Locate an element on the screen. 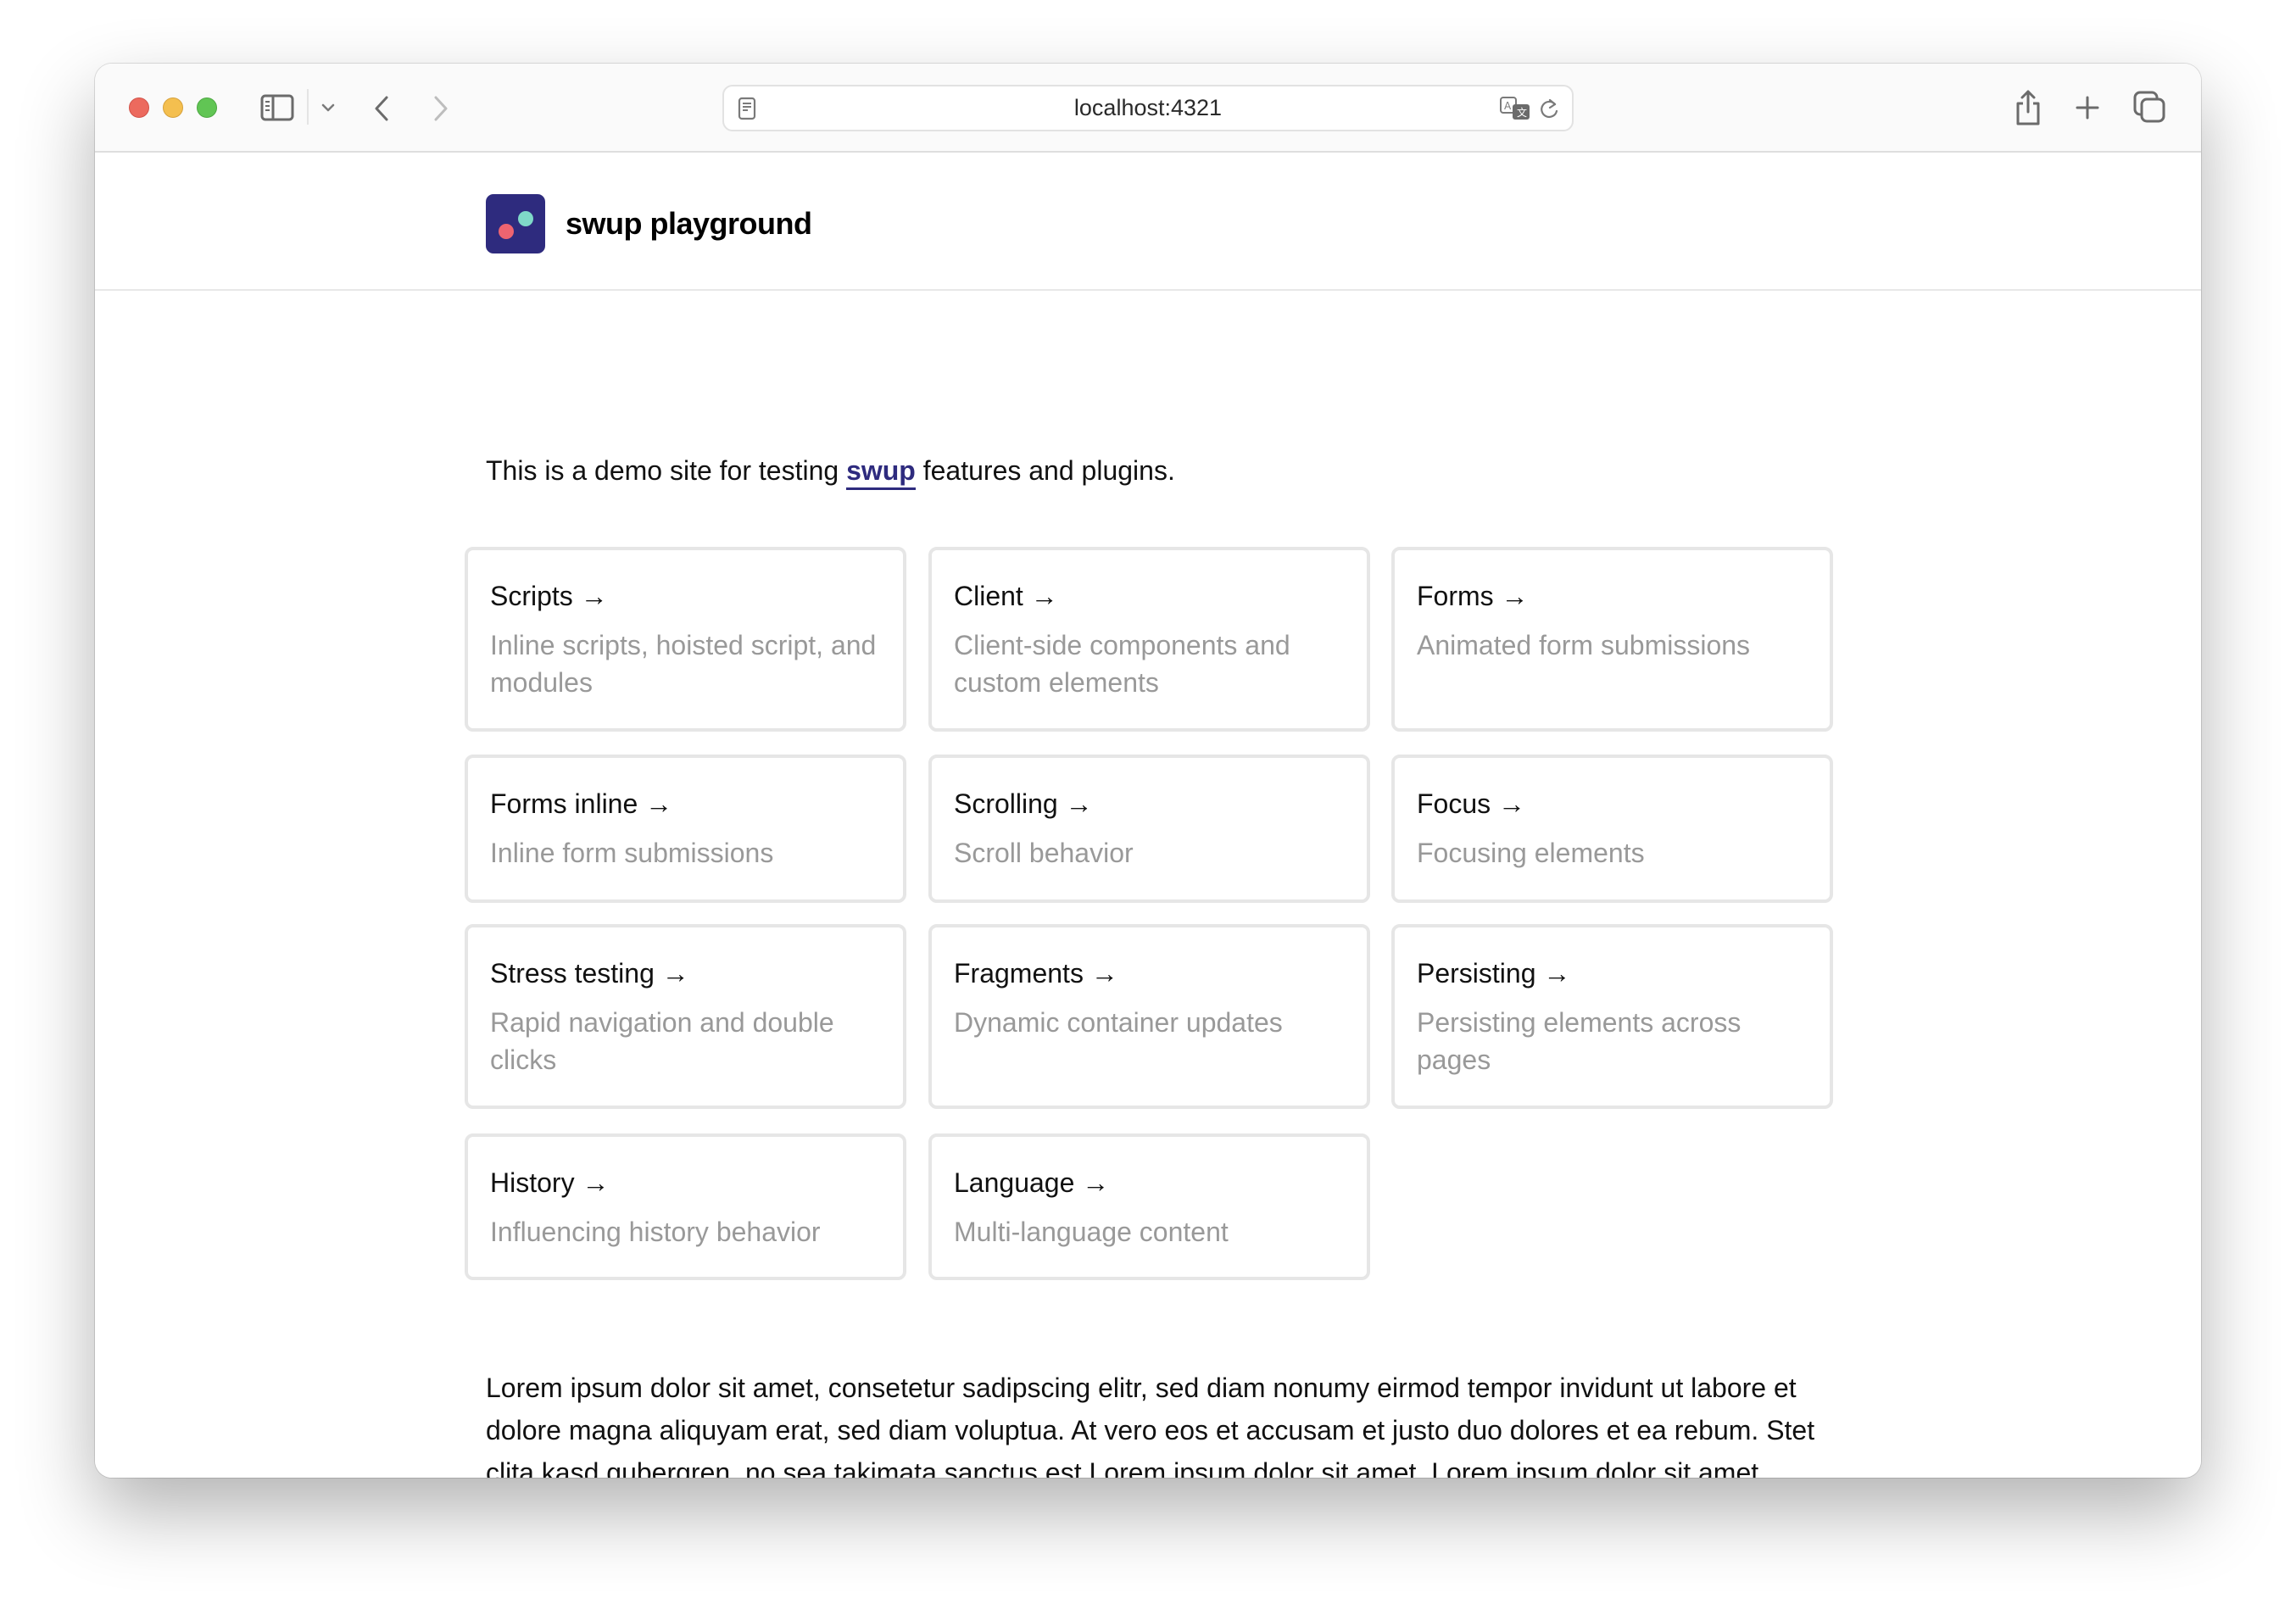 This screenshot has height=1604, width=2296. card-description: Persisting elements across pages is located at coordinates (1579, 1041).